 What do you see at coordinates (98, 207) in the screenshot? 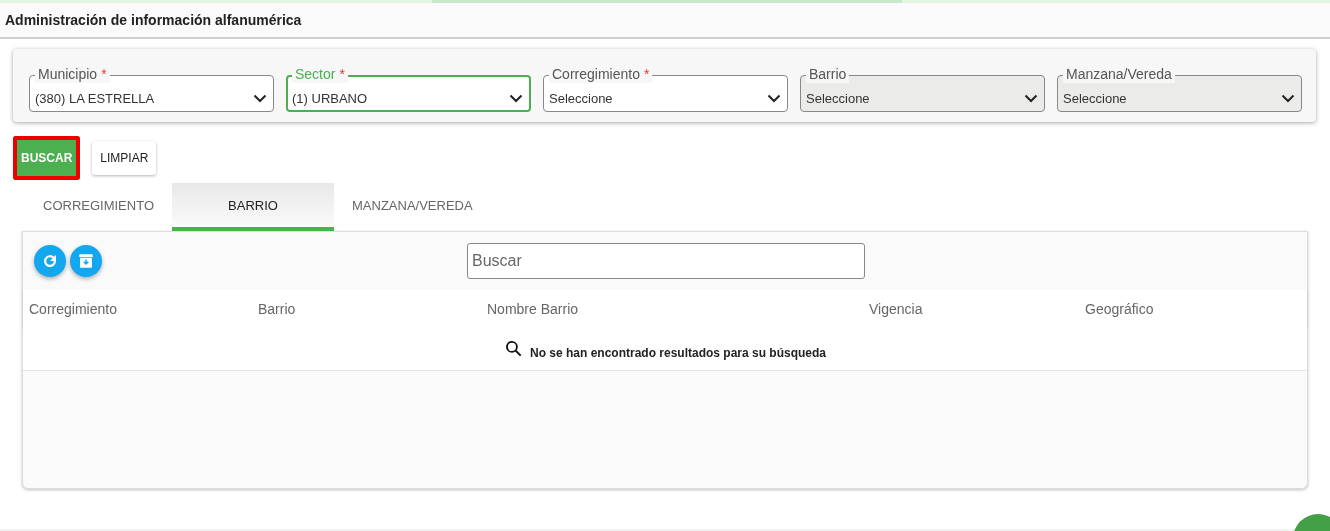
I see `tab: CORREGIMIENTO` at bounding box center [98, 207].